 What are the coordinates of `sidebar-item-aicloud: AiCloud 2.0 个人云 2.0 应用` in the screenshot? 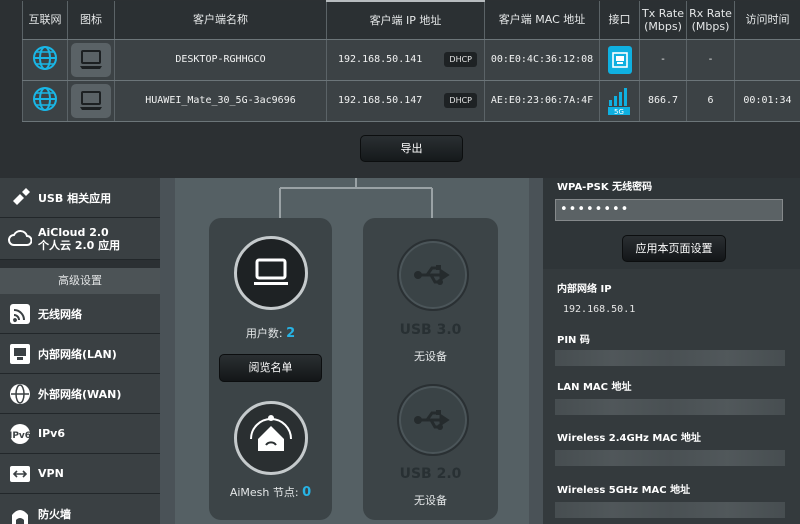 It's located at (80, 239).